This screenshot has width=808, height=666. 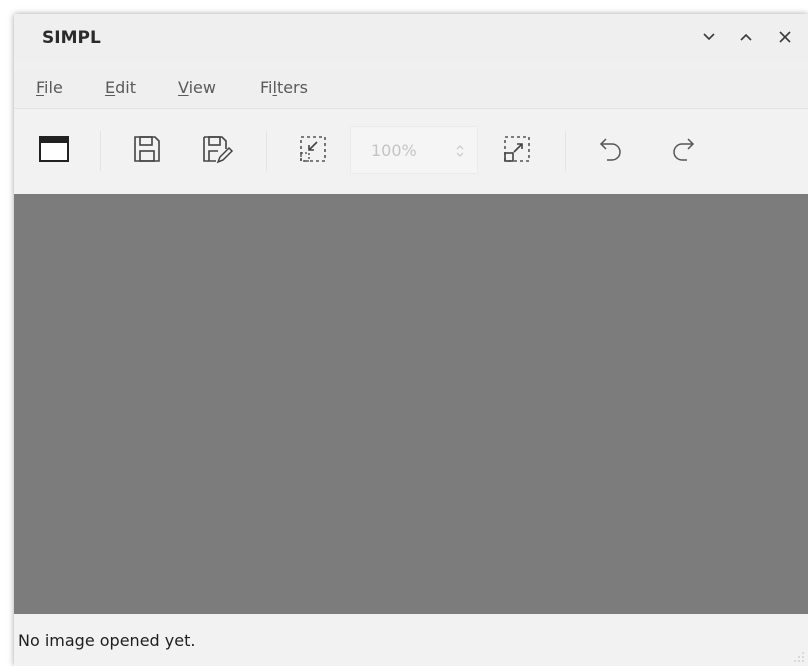 I want to click on close-button, so click(x=785, y=37).